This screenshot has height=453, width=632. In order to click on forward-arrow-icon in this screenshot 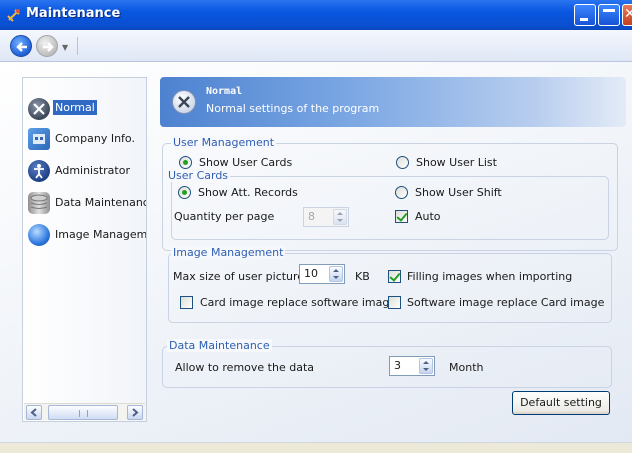, I will do `click(48, 47)`.